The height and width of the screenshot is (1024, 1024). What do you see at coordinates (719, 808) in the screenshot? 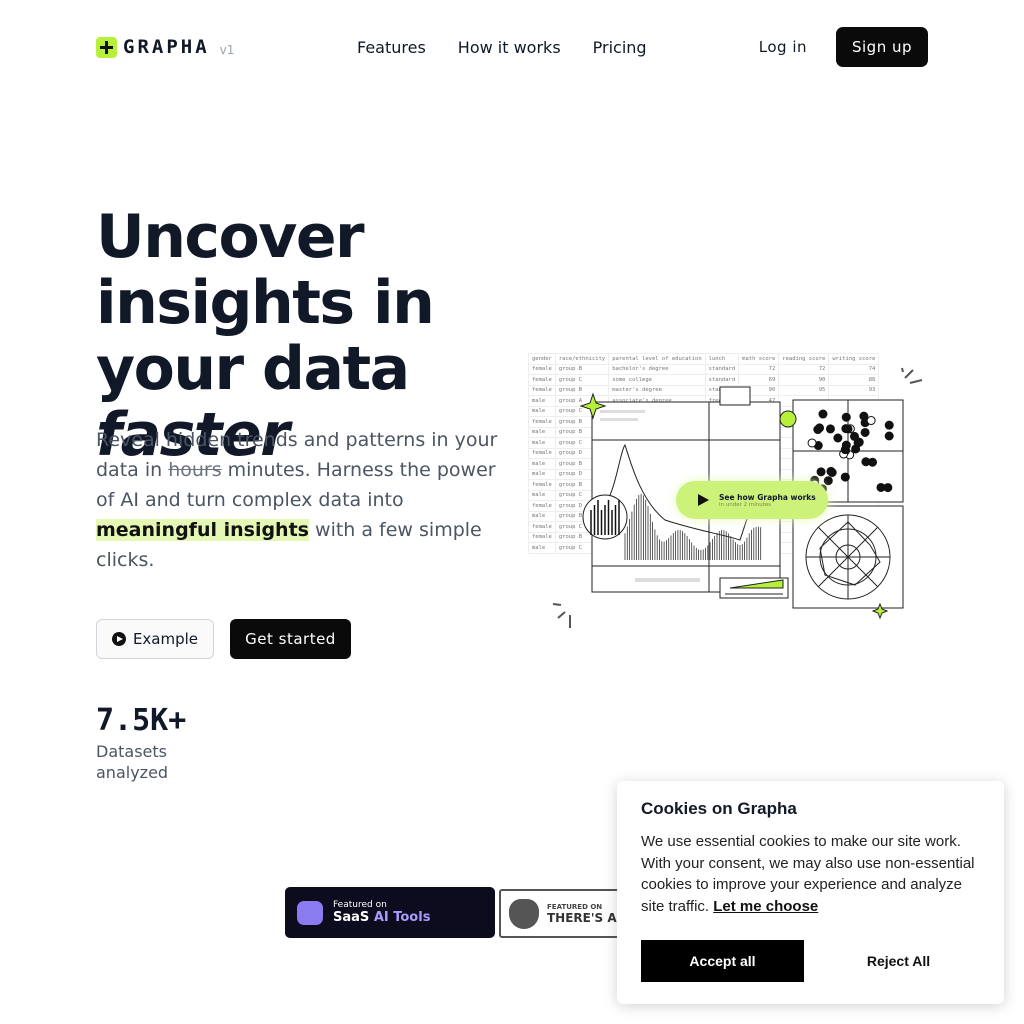
I see `cookie-title: Cookies on Grapha` at bounding box center [719, 808].